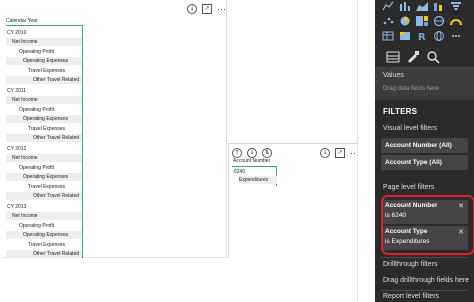 The height and width of the screenshot is (302, 474). I want to click on page-level-filters-label: Page level filters, so click(409, 187).